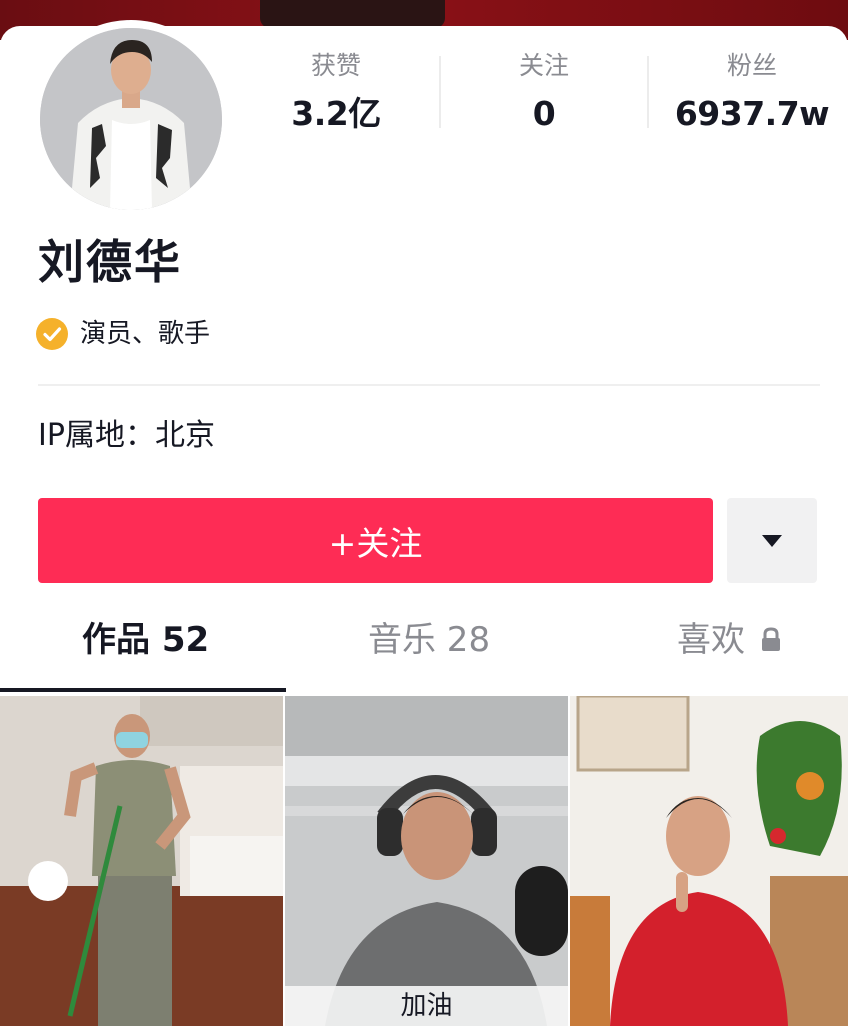  I want to click on section-divider, so click(429, 385).